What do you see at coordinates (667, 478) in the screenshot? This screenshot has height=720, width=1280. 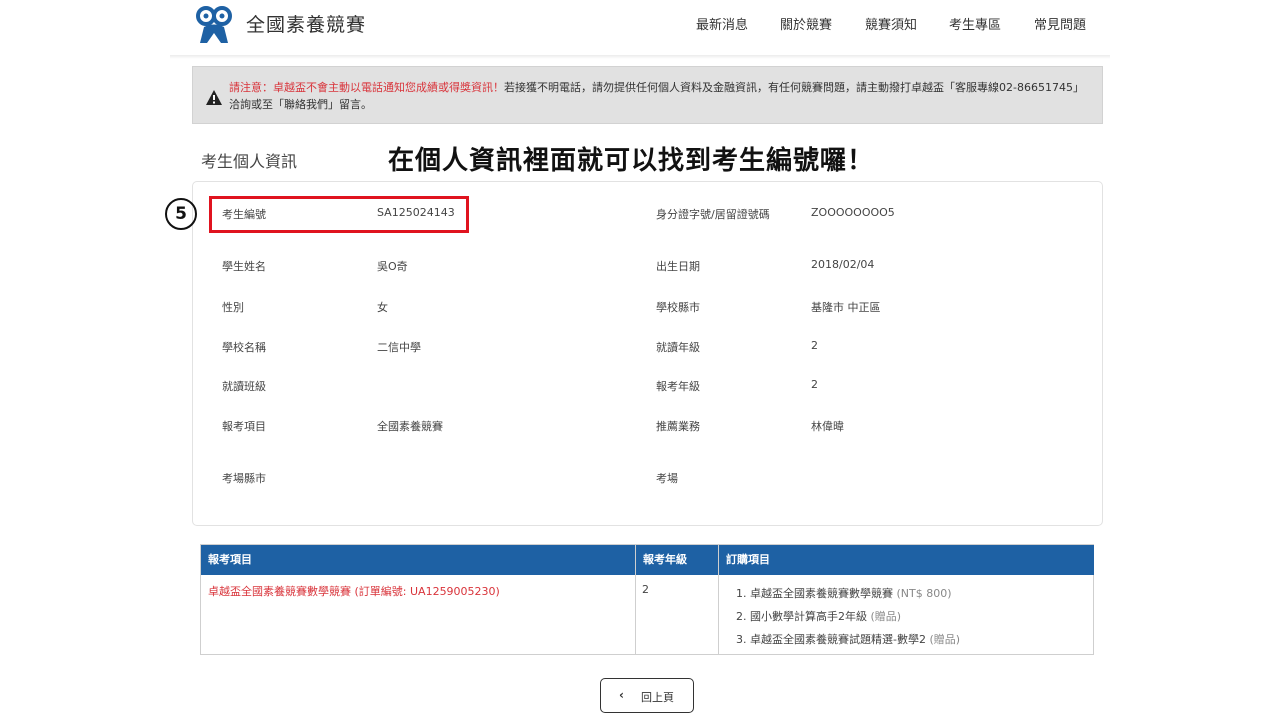 I see `venue-label: 考場` at bounding box center [667, 478].